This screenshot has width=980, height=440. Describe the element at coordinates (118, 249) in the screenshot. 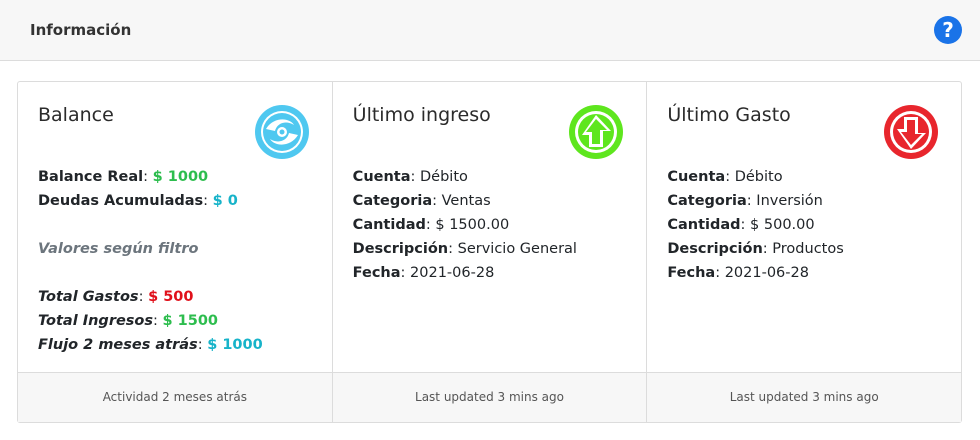

I see `filter-label: Valores según filtro` at that location.